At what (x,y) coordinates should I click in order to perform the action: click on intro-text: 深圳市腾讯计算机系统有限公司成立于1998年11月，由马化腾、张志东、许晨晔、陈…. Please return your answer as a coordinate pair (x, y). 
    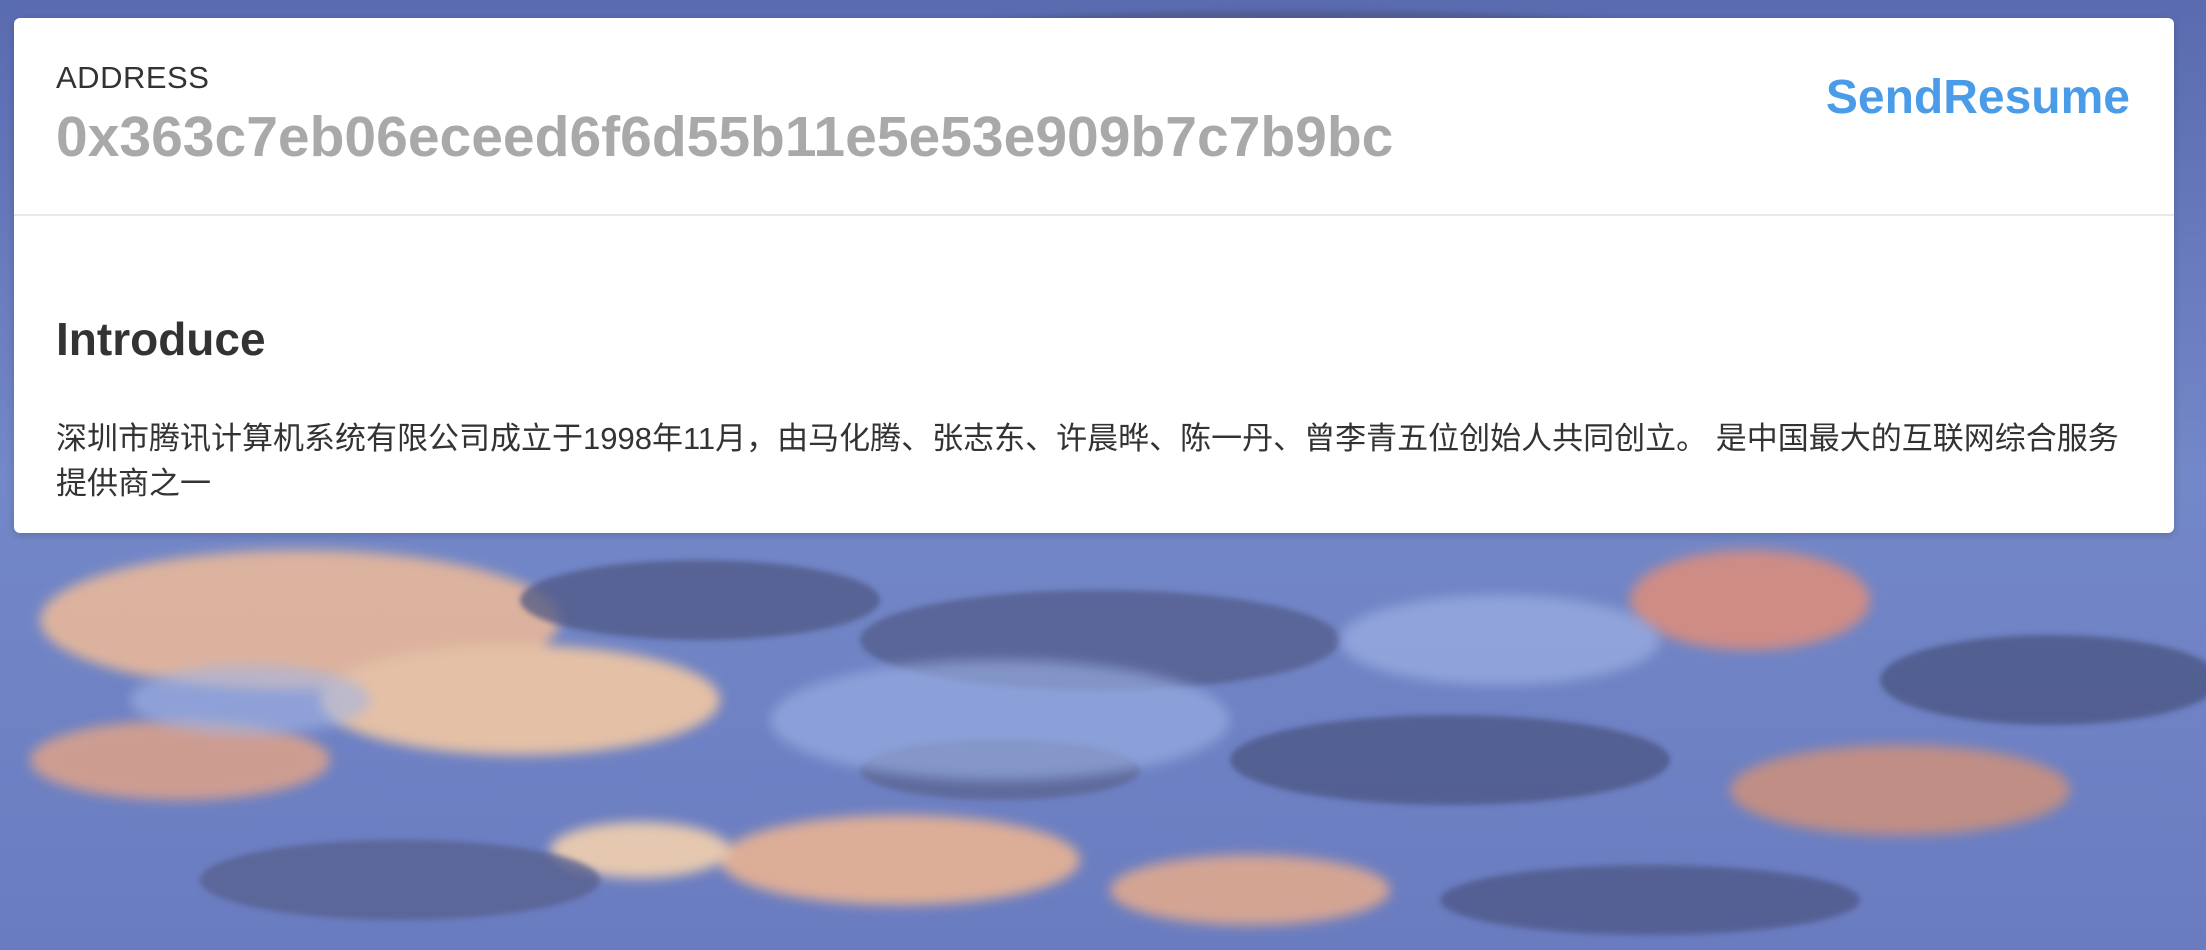
    Looking at the image, I should click on (1087, 461).